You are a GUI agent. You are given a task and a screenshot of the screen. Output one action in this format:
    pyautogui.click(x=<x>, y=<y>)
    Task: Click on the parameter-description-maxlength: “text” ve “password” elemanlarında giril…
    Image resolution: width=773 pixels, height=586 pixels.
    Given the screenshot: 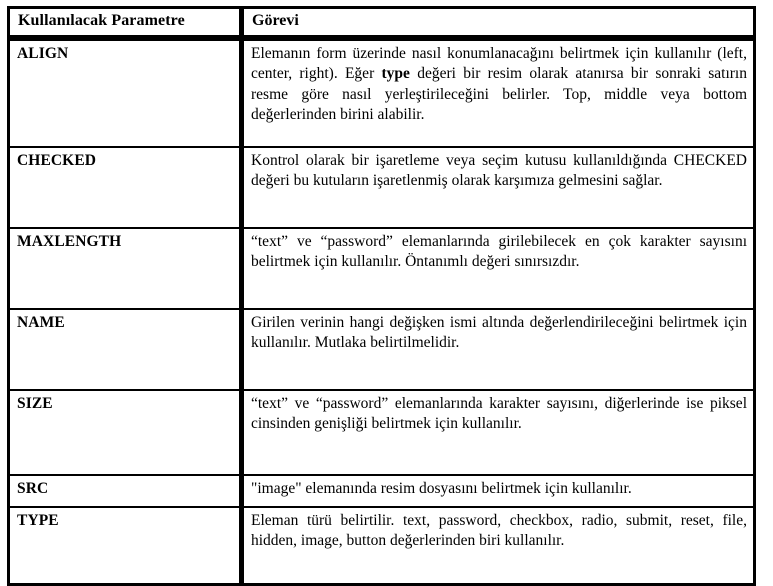 What is the action you would take?
    pyautogui.click(x=497, y=267)
    